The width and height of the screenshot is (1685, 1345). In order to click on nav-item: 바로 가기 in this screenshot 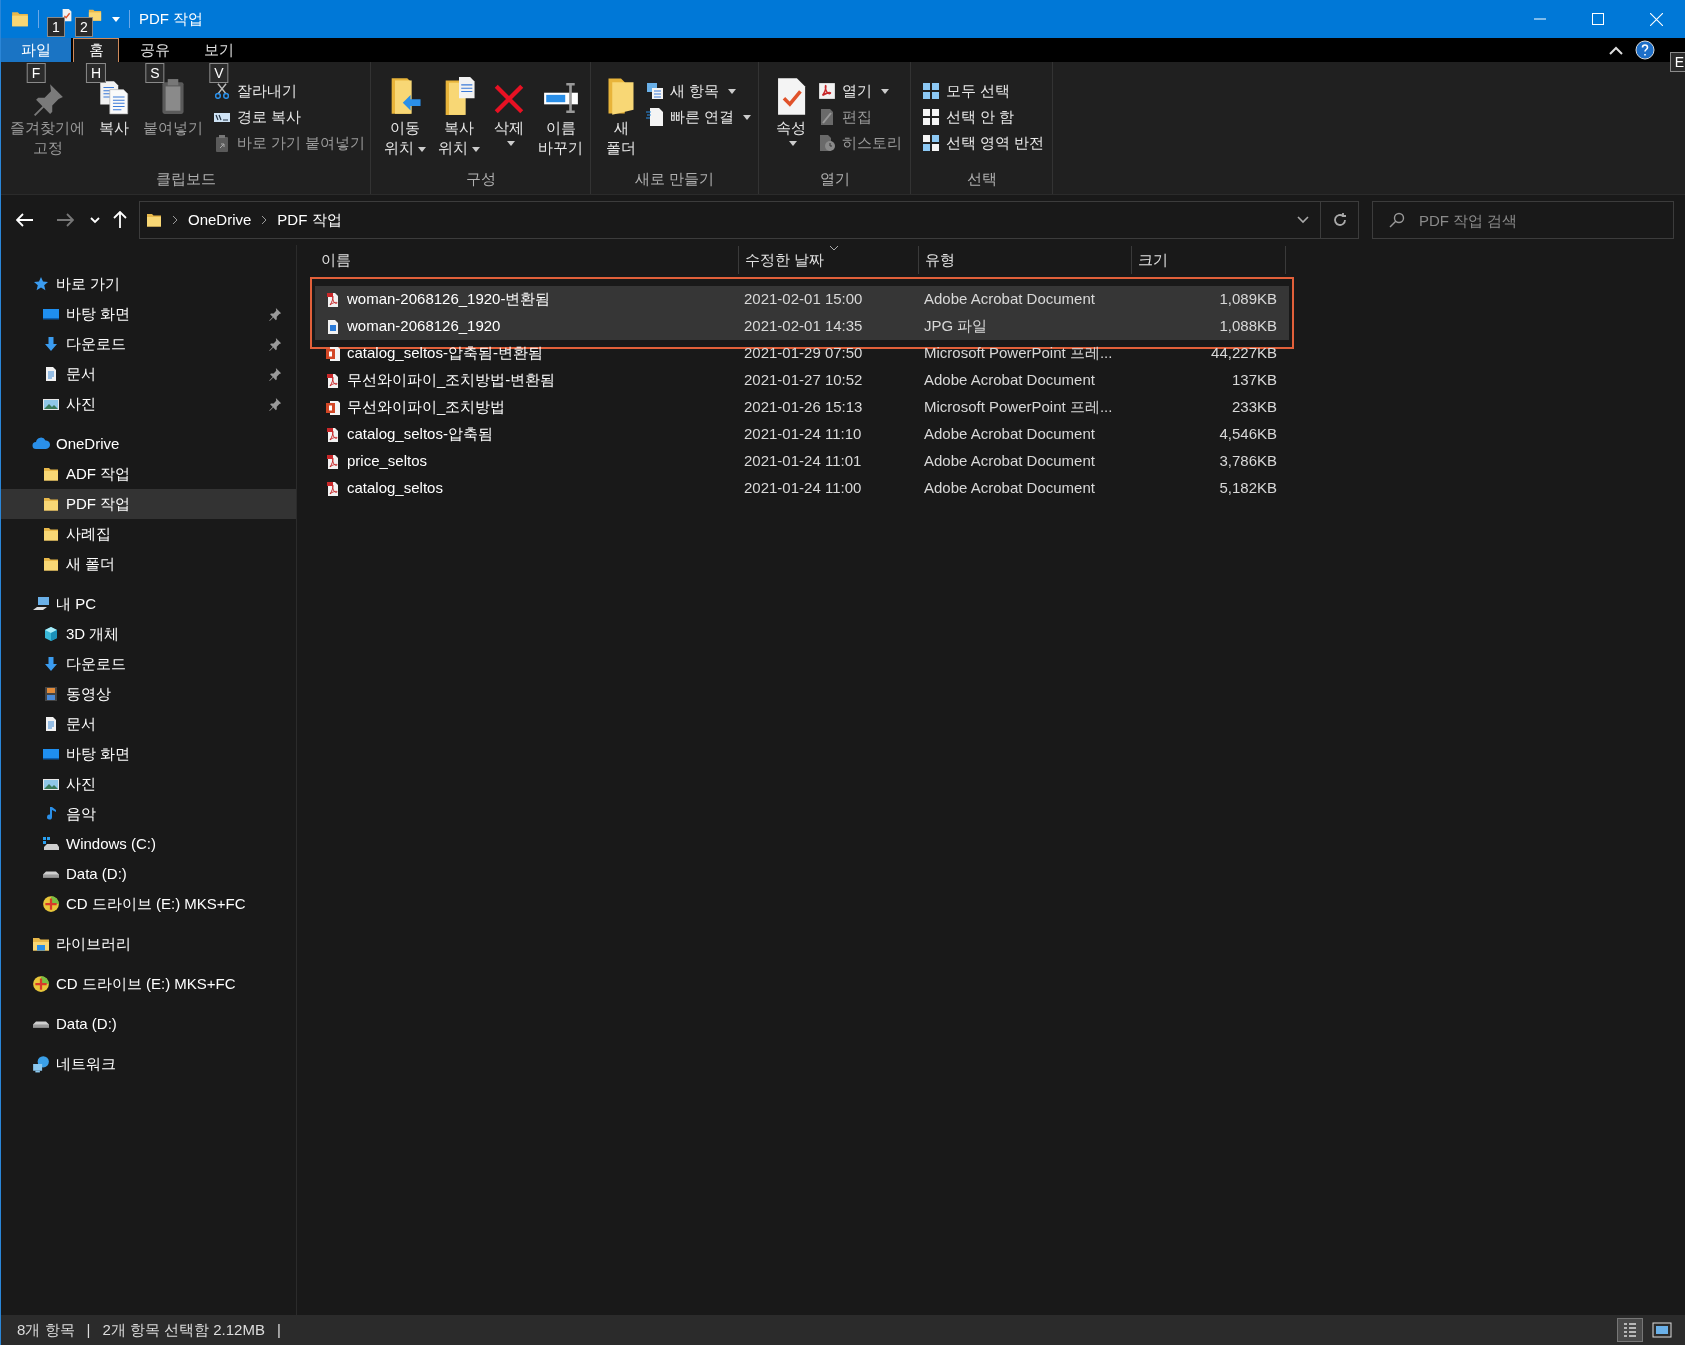, I will do `click(148, 284)`.